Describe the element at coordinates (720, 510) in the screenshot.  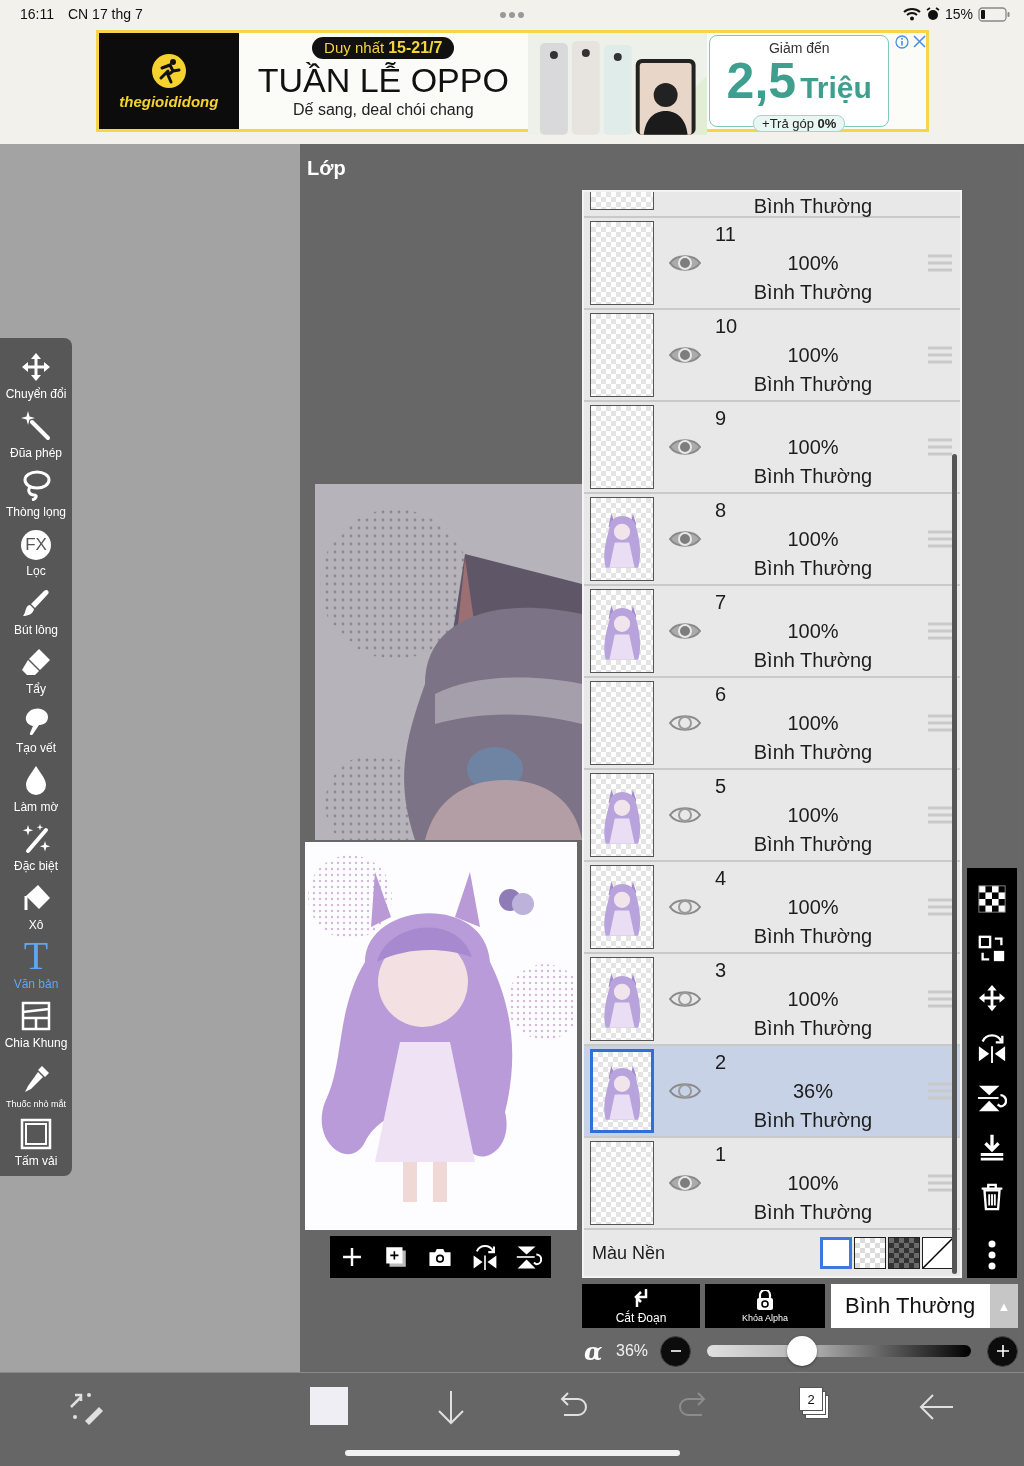
I see `layer-name: 8` at that location.